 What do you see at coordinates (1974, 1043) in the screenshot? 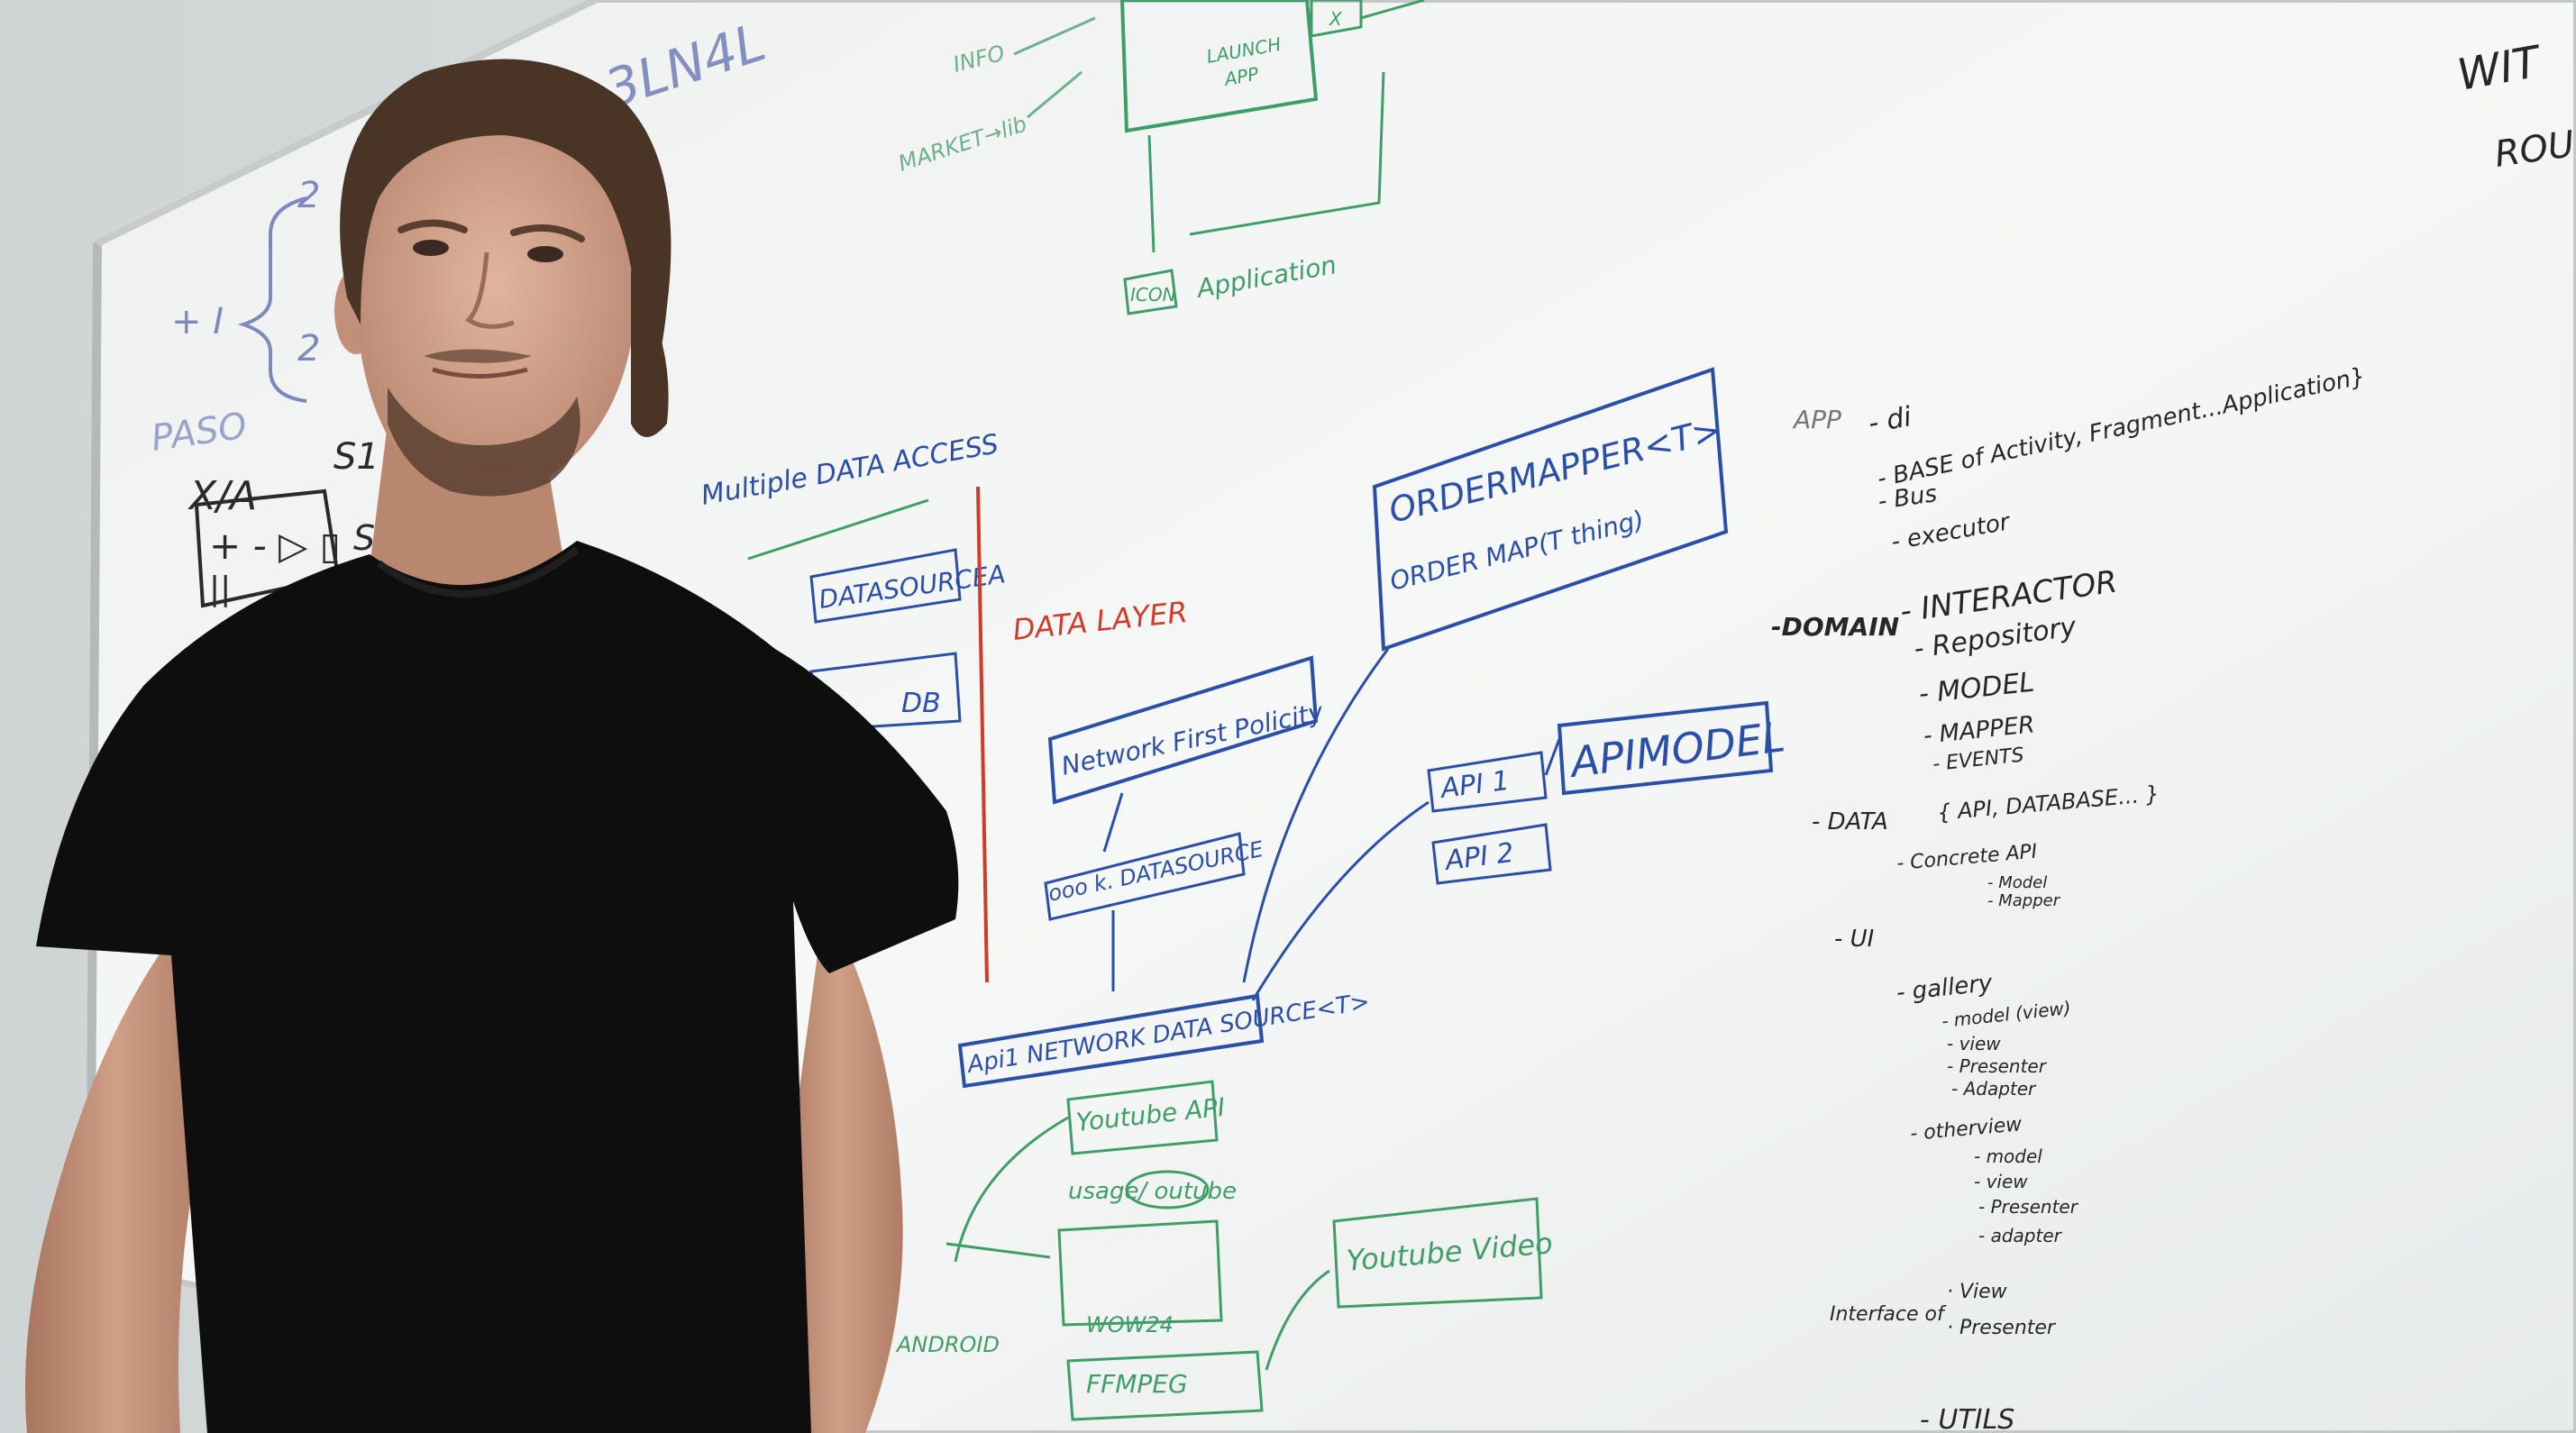
I see `gallery-view: - view` at bounding box center [1974, 1043].